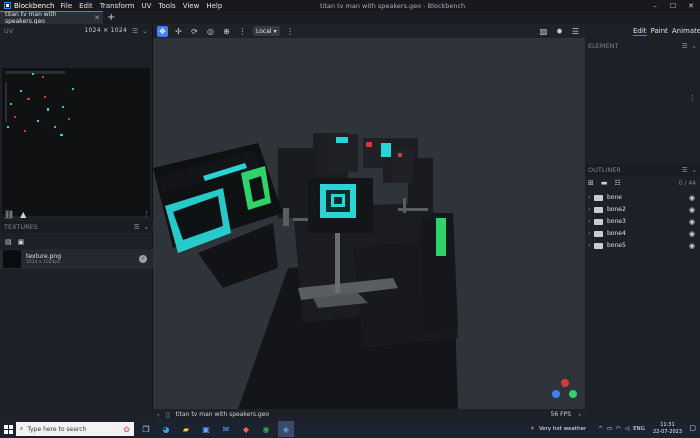 The image size is (700, 438). I want to click on element-more-icon: ⋮, so click(692, 98).